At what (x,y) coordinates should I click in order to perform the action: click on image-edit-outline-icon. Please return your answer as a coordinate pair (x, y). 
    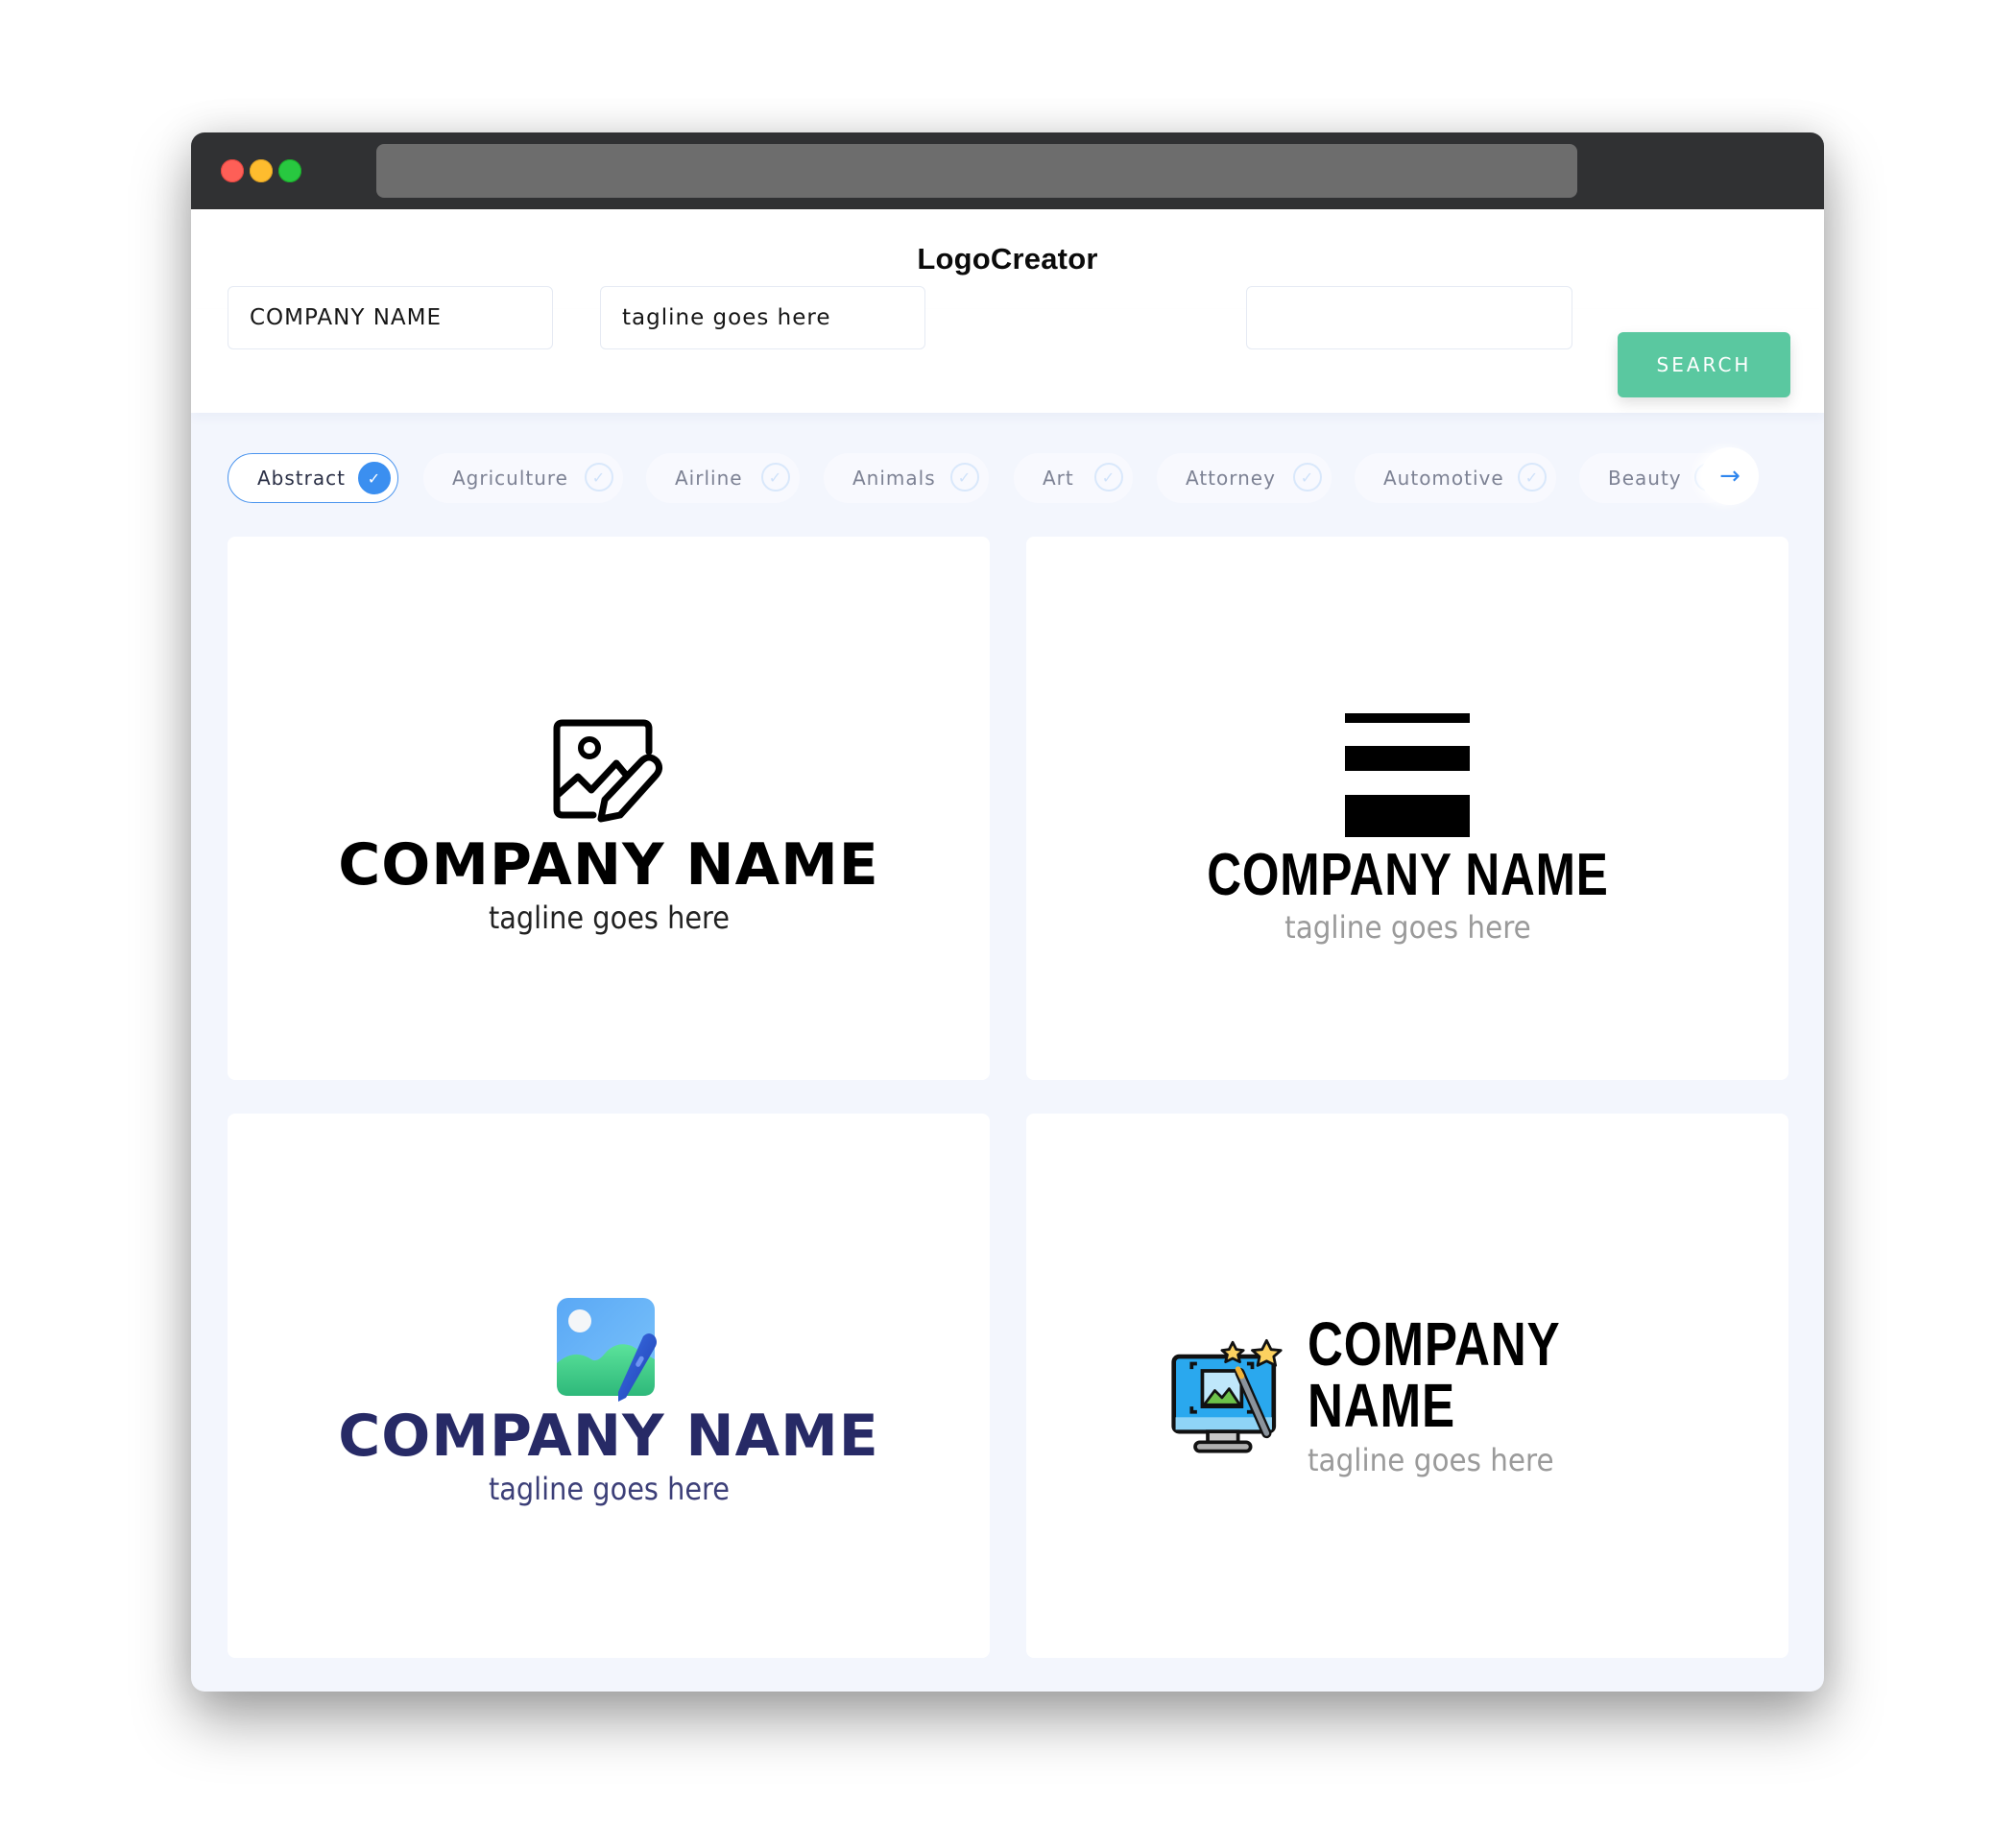
    Looking at the image, I should click on (608, 771).